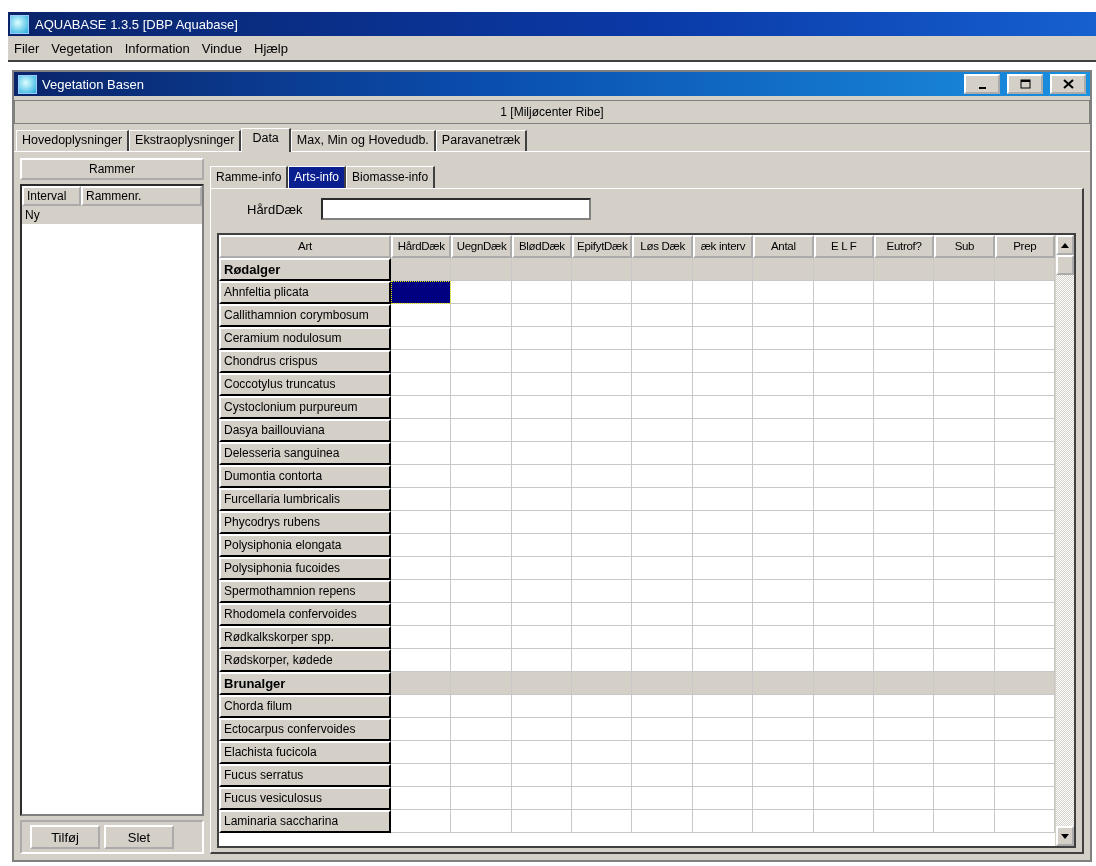 This screenshot has width=1096, height=866. What do you see at coordinates (305, 545) in the screenshot?
I see `species-name: Polysiphonia elongata` at bounding box center [305, 545].